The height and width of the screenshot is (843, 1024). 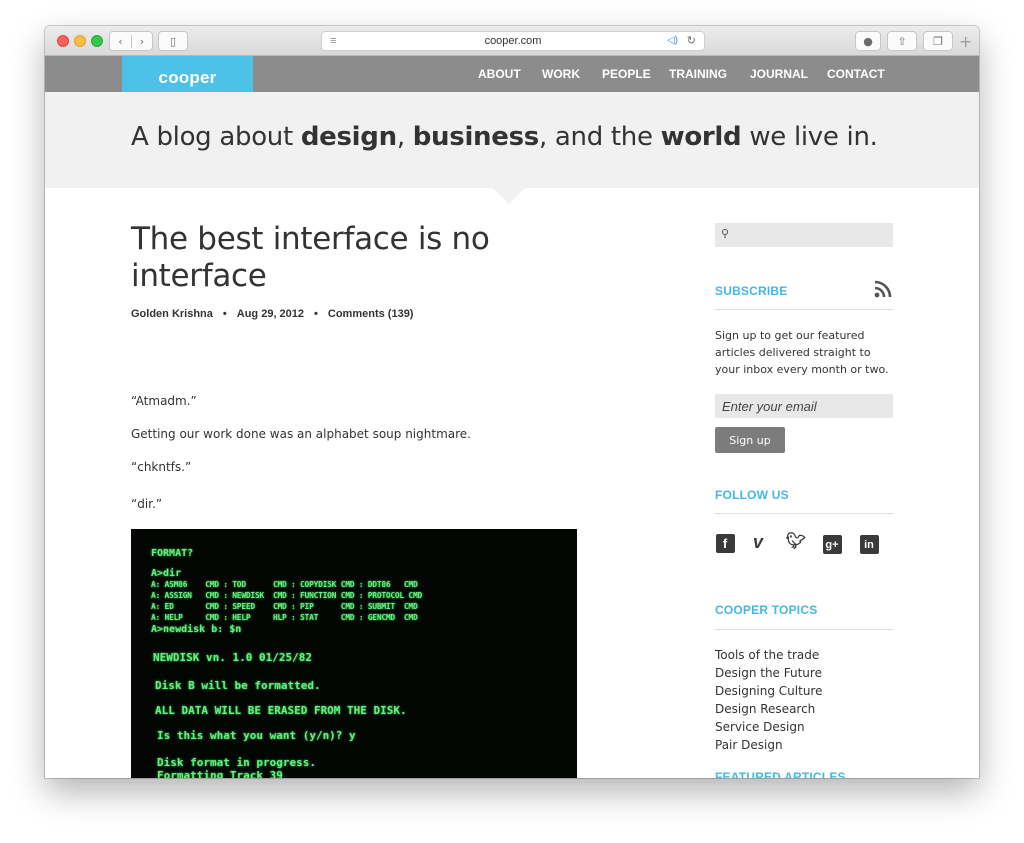 What do you see at coordinates (172, 553) in the screenshot?
I see `terminal-line: FORMAT?` at bounding box center [172, 553].